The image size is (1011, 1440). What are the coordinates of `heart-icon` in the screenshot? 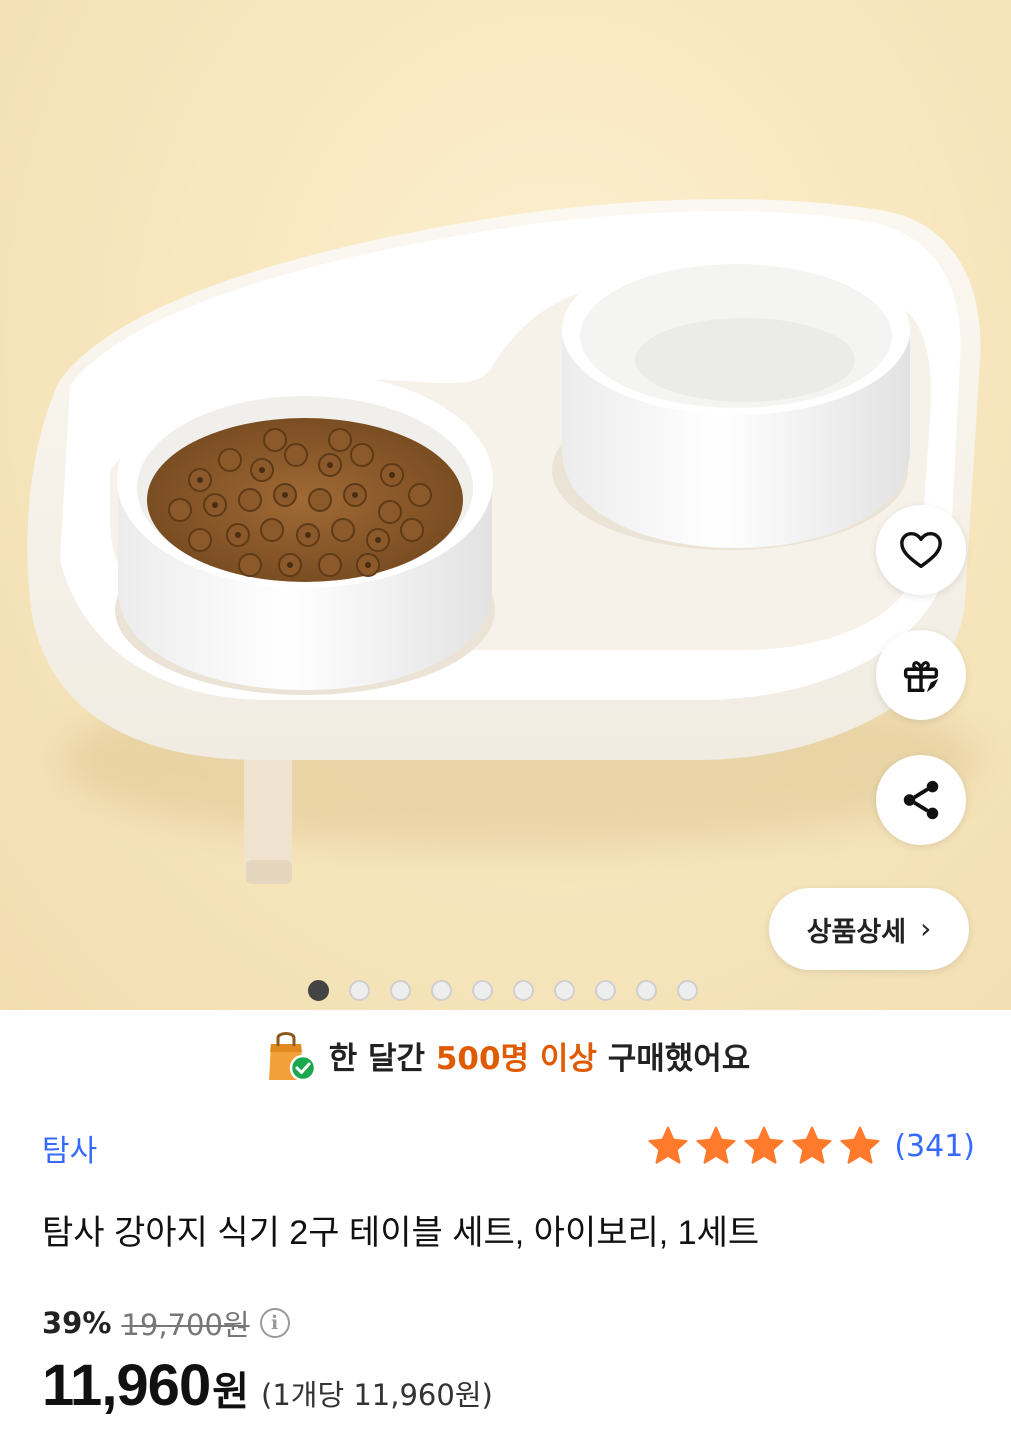 It's located at (921, 550).